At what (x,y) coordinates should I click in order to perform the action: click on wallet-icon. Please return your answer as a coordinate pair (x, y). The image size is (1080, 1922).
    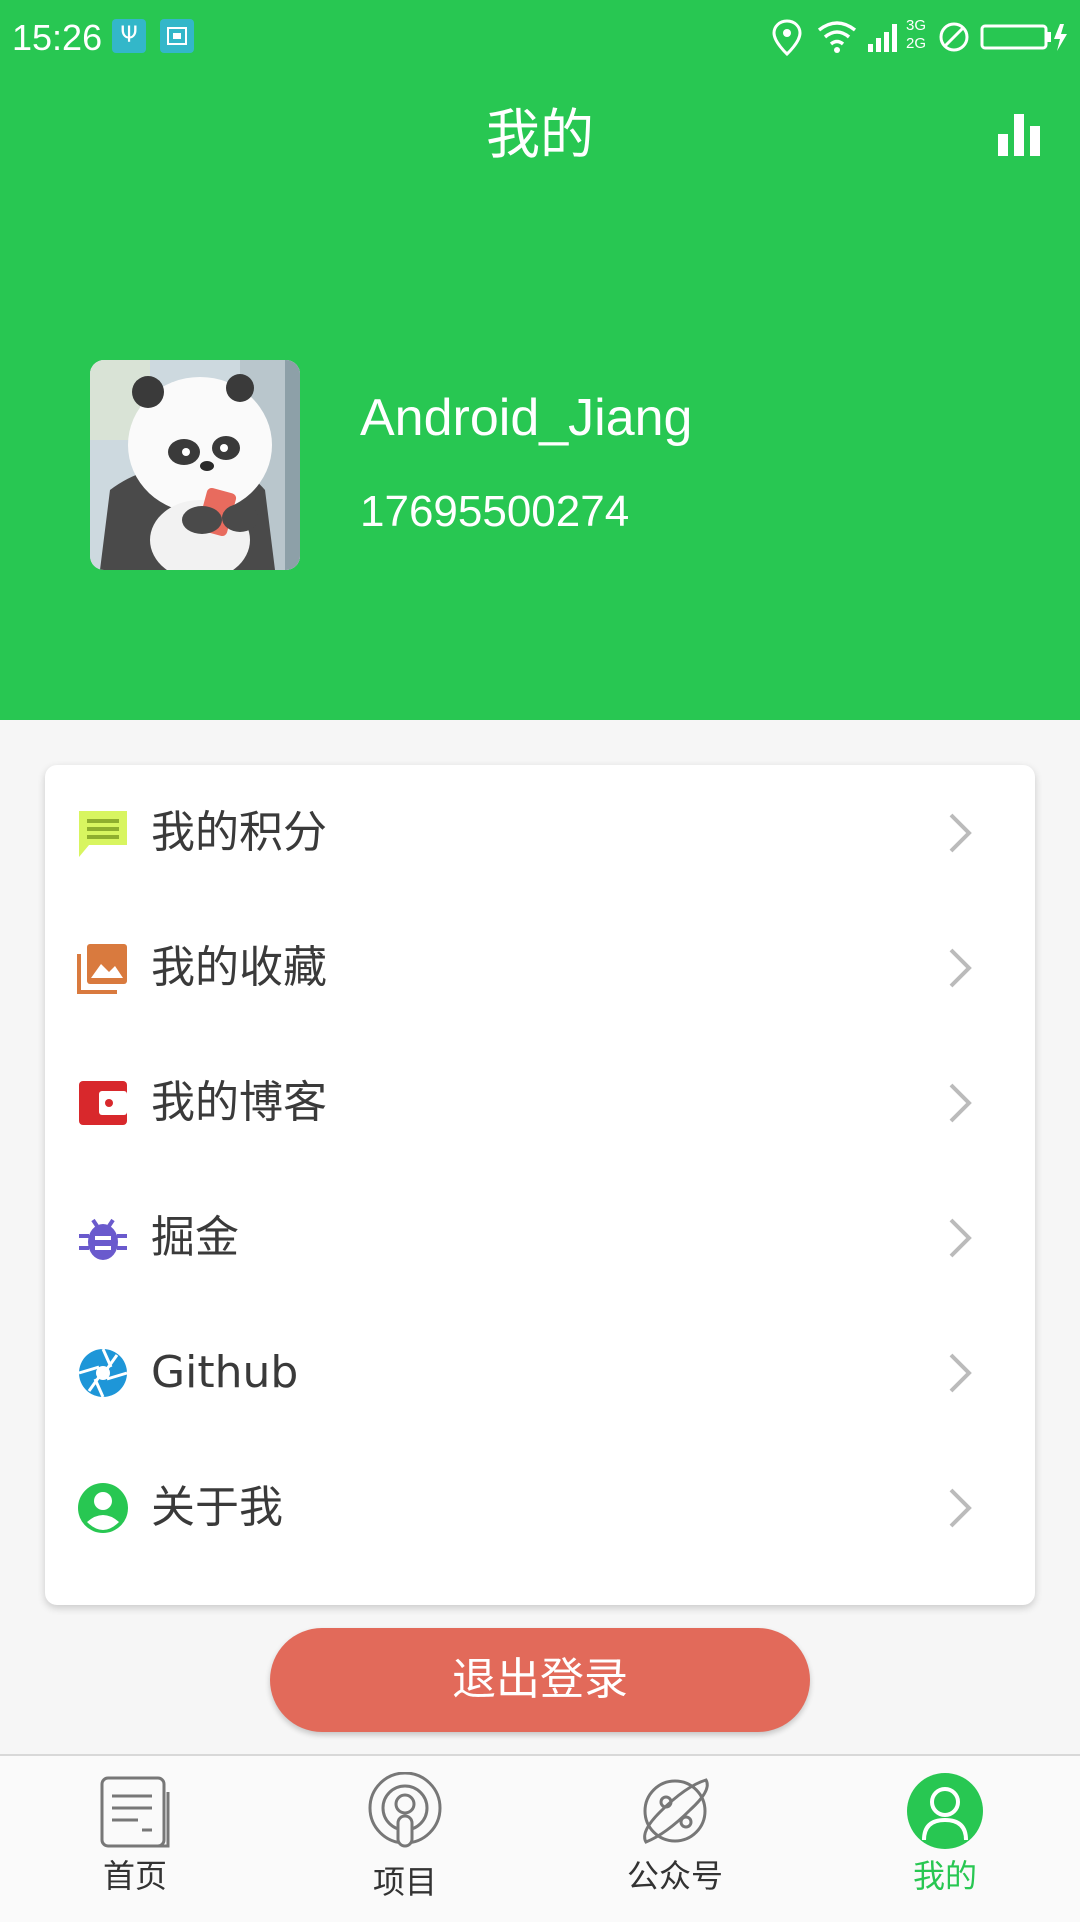
    Looking at the image, I should click on (103, 1103).